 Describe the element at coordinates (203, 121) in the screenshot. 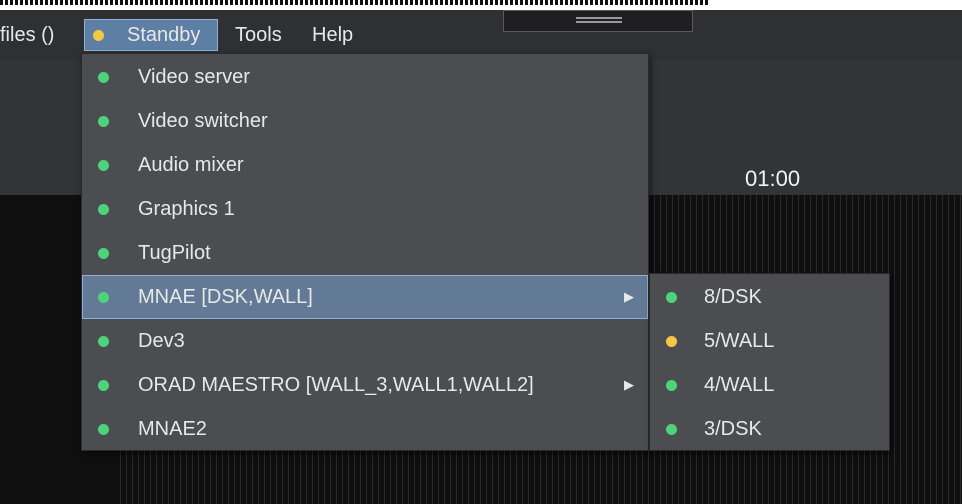

I see `menu-item-label: Video switcher` at that location.